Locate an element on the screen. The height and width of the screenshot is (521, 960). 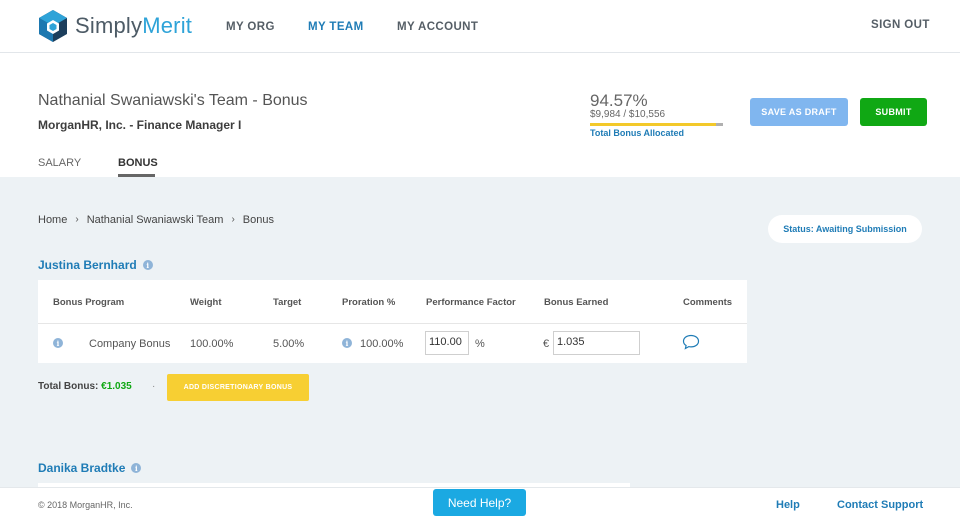
cell-target: 5.00% is located at coordinates (289, 344).